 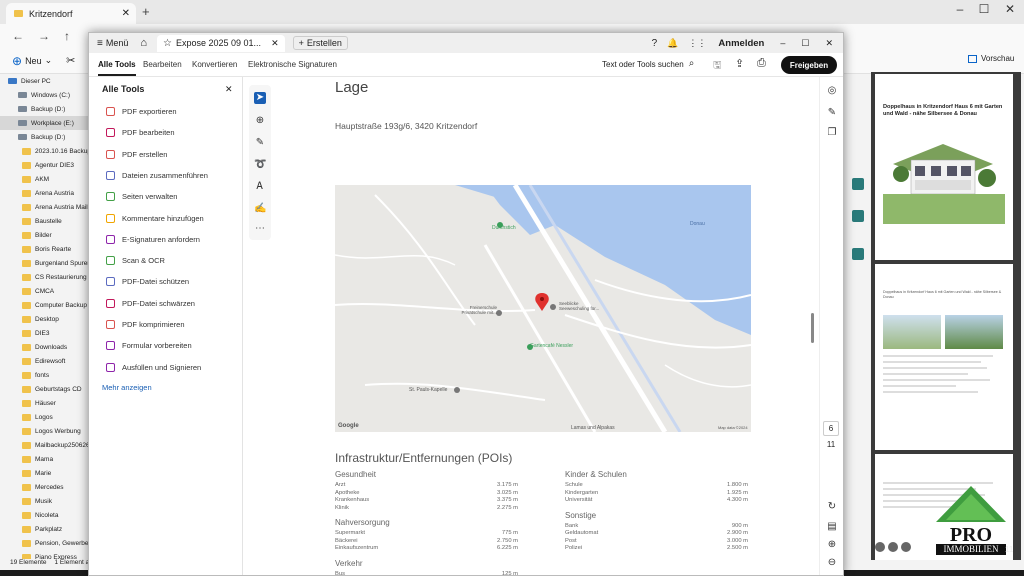 What do you see at coordinates (153, 367) in the screenshot?
I see `tool-item: Ausfüllen und Signieren` at bounding box center [153, 367].